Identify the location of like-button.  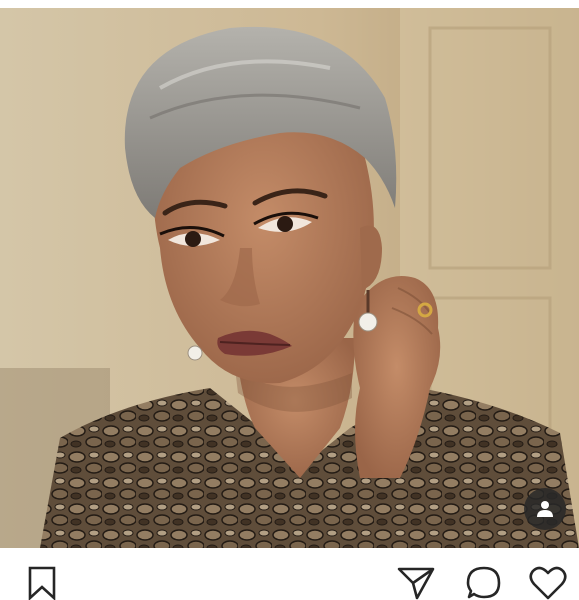
(548, 583).